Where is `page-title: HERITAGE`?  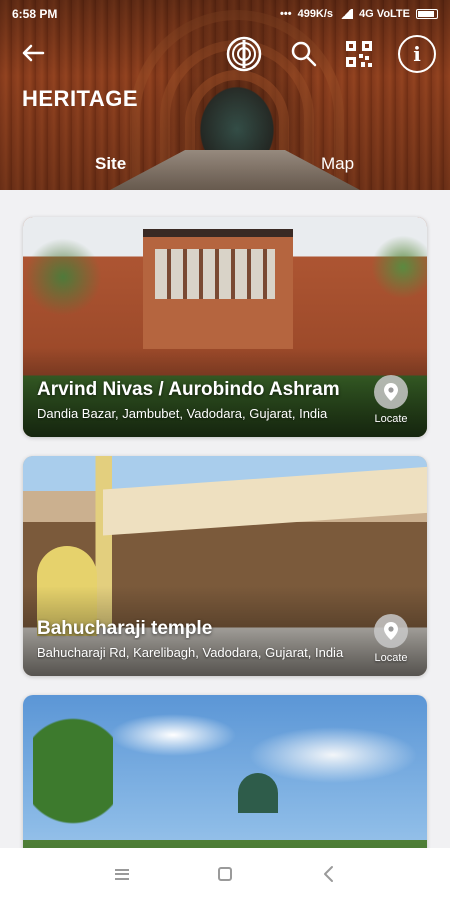
page-title: HERITAGE is located at coordinates (80, 98).